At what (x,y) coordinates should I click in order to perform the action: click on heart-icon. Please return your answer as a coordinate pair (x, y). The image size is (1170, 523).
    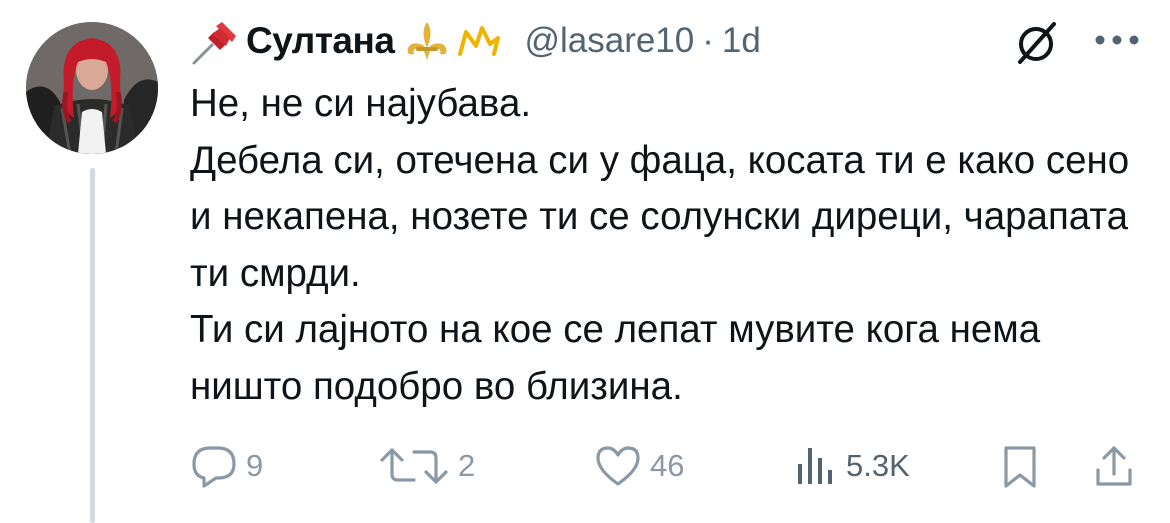
    Looking at the image, I should click on (618, 466).